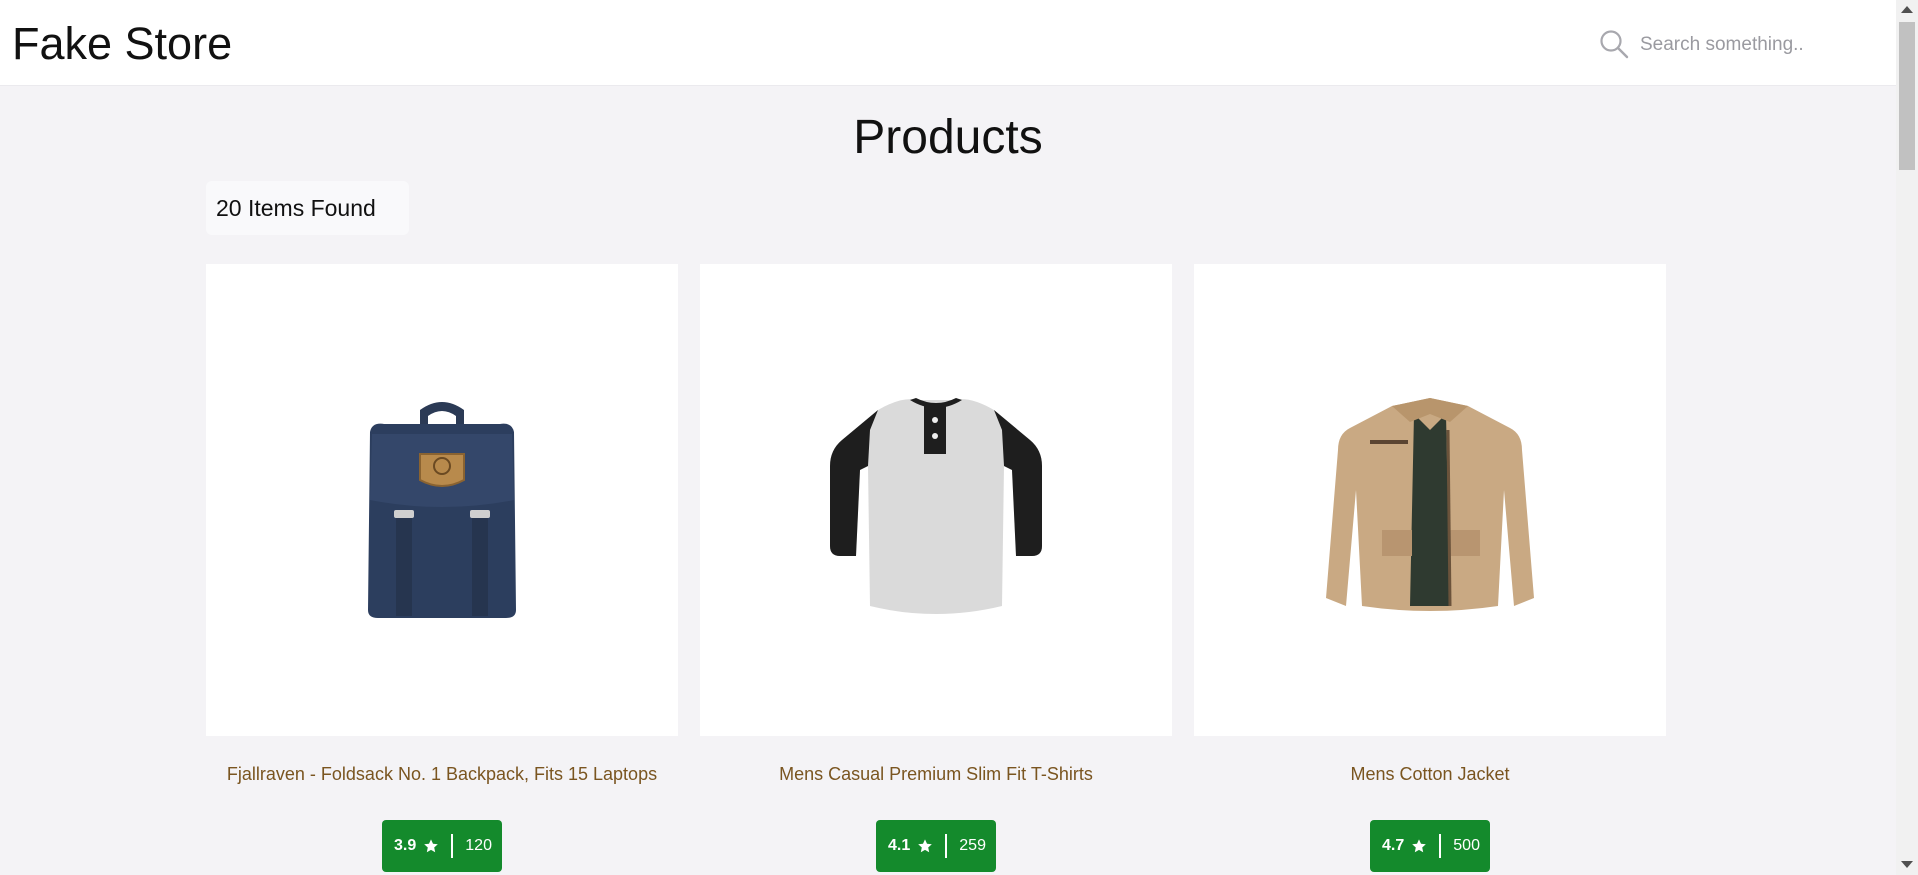 The image size is (1918, 875). Describe the element at coordinates (1430, 504) in the screenshot. I see `jacket-icon` at that location.